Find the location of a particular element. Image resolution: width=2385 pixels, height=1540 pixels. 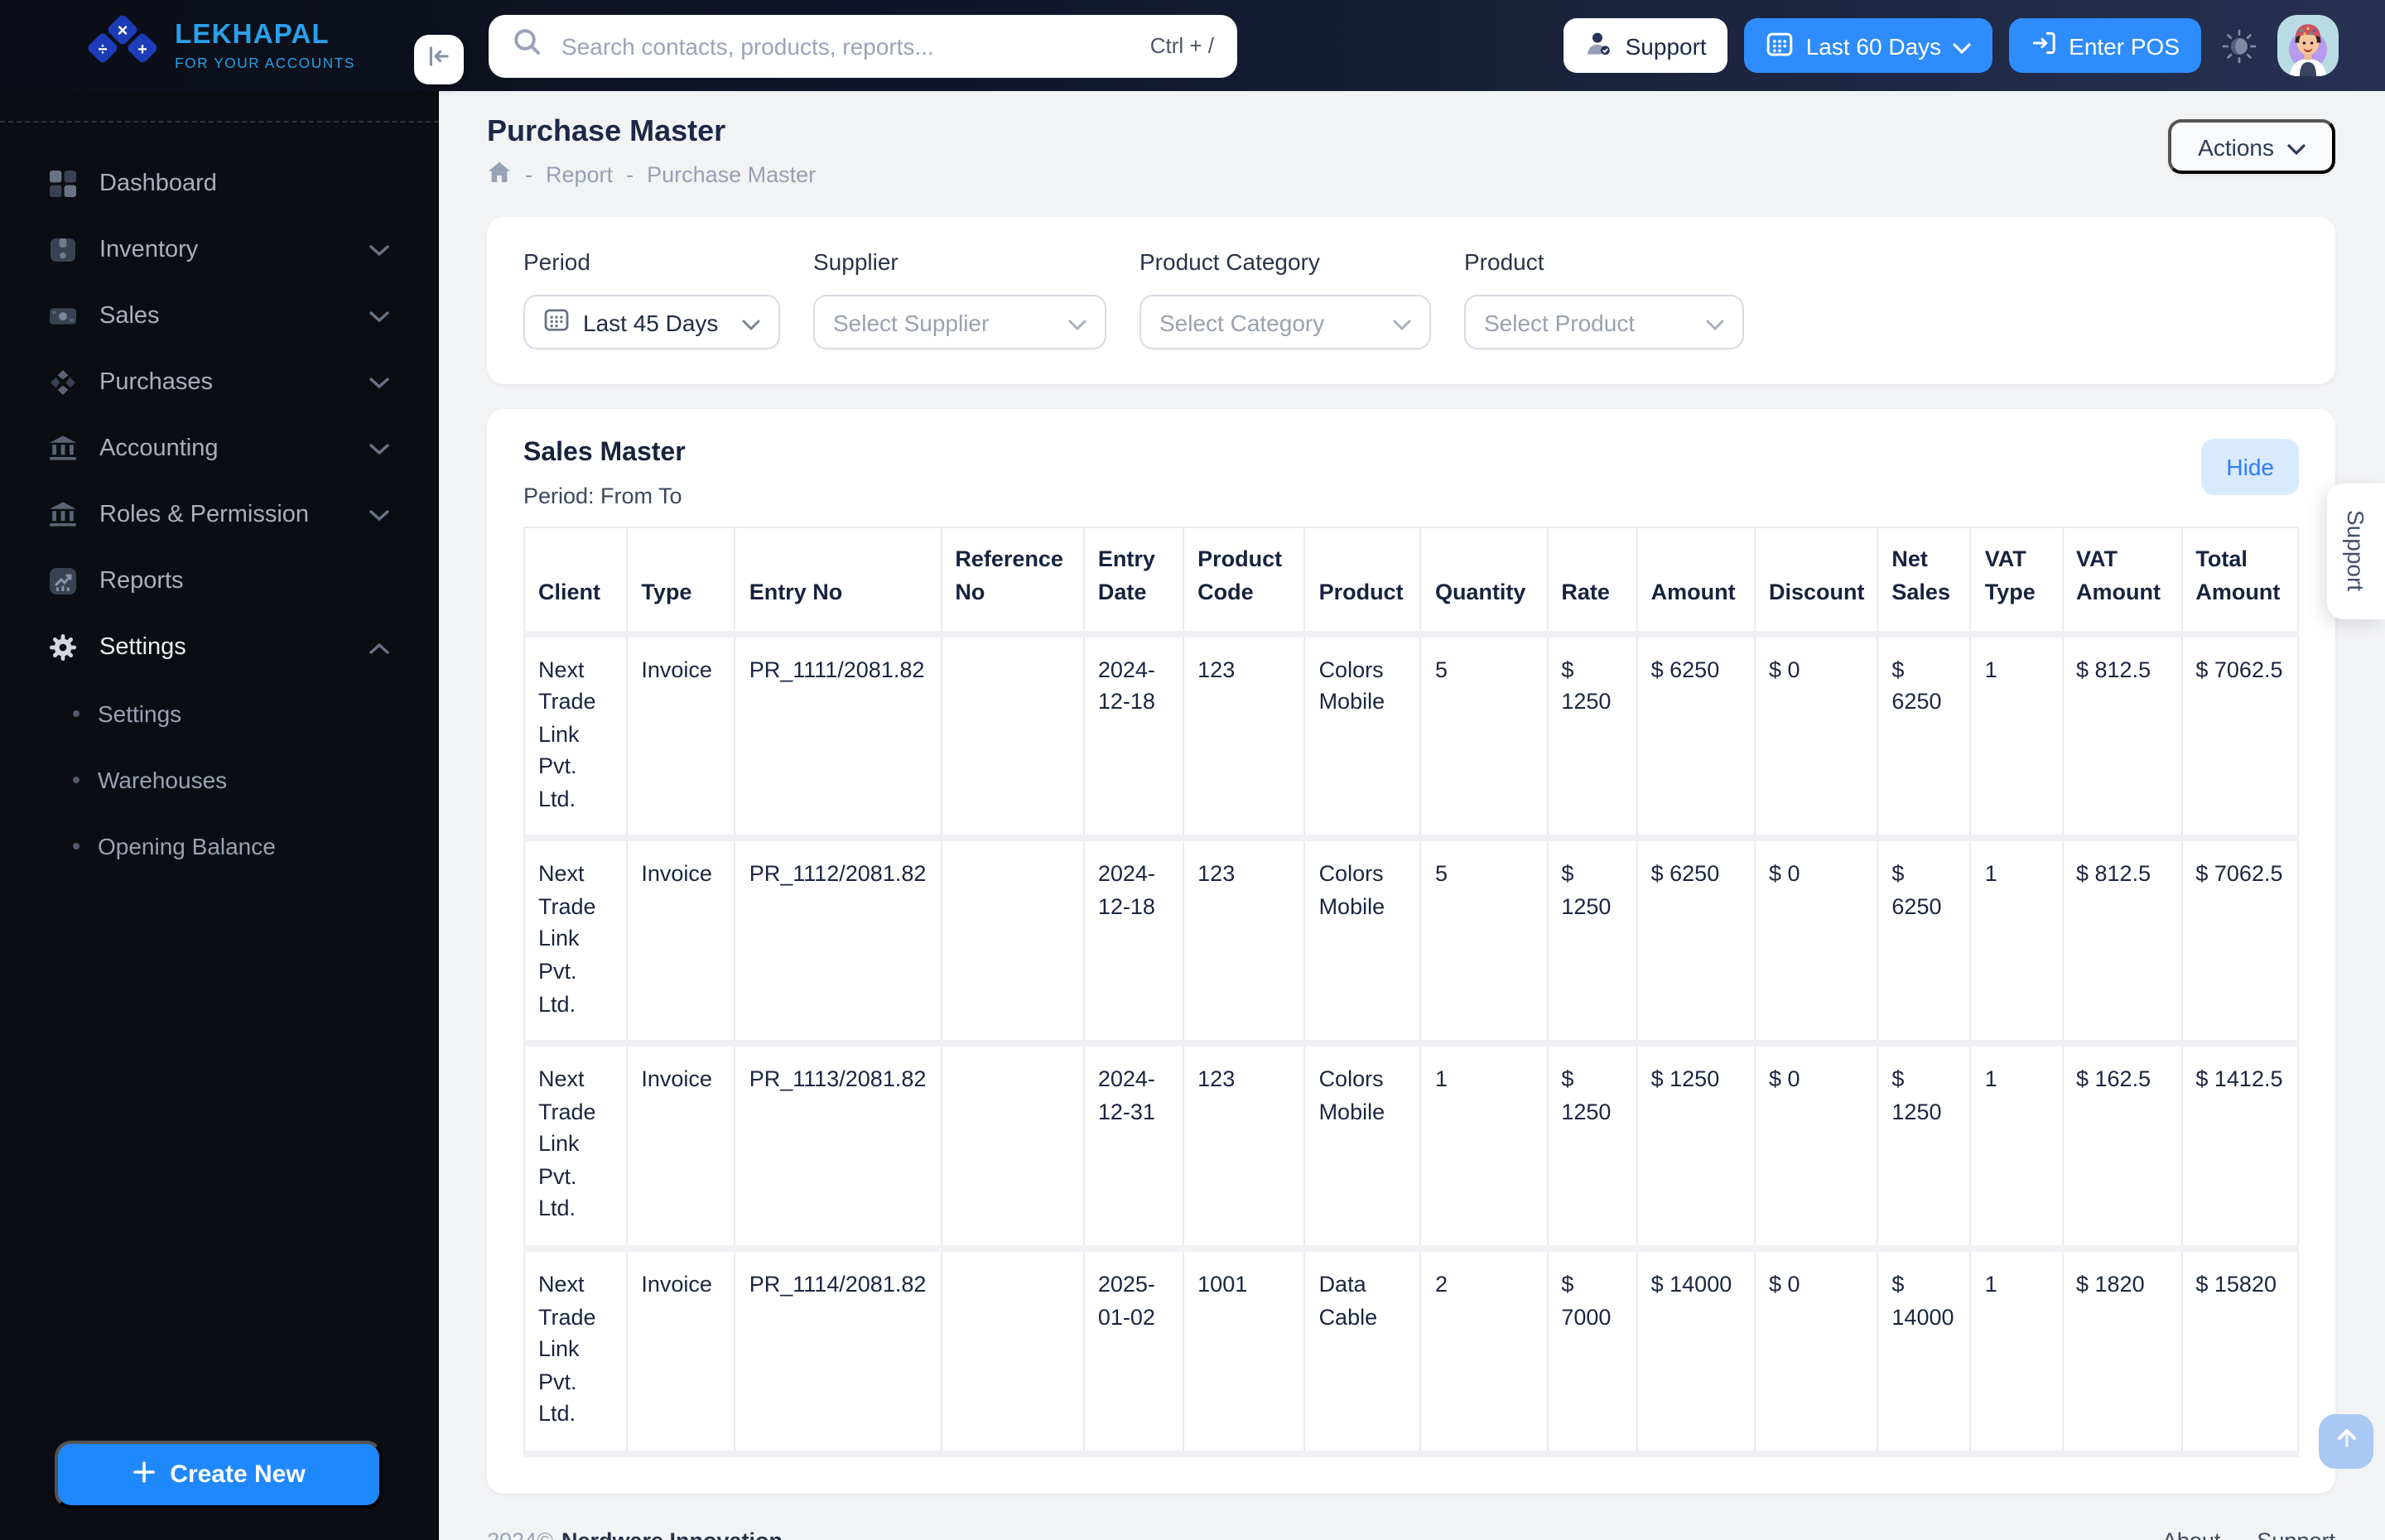

column-header-entry-no: Entry No is located at coordinates (838, 582).